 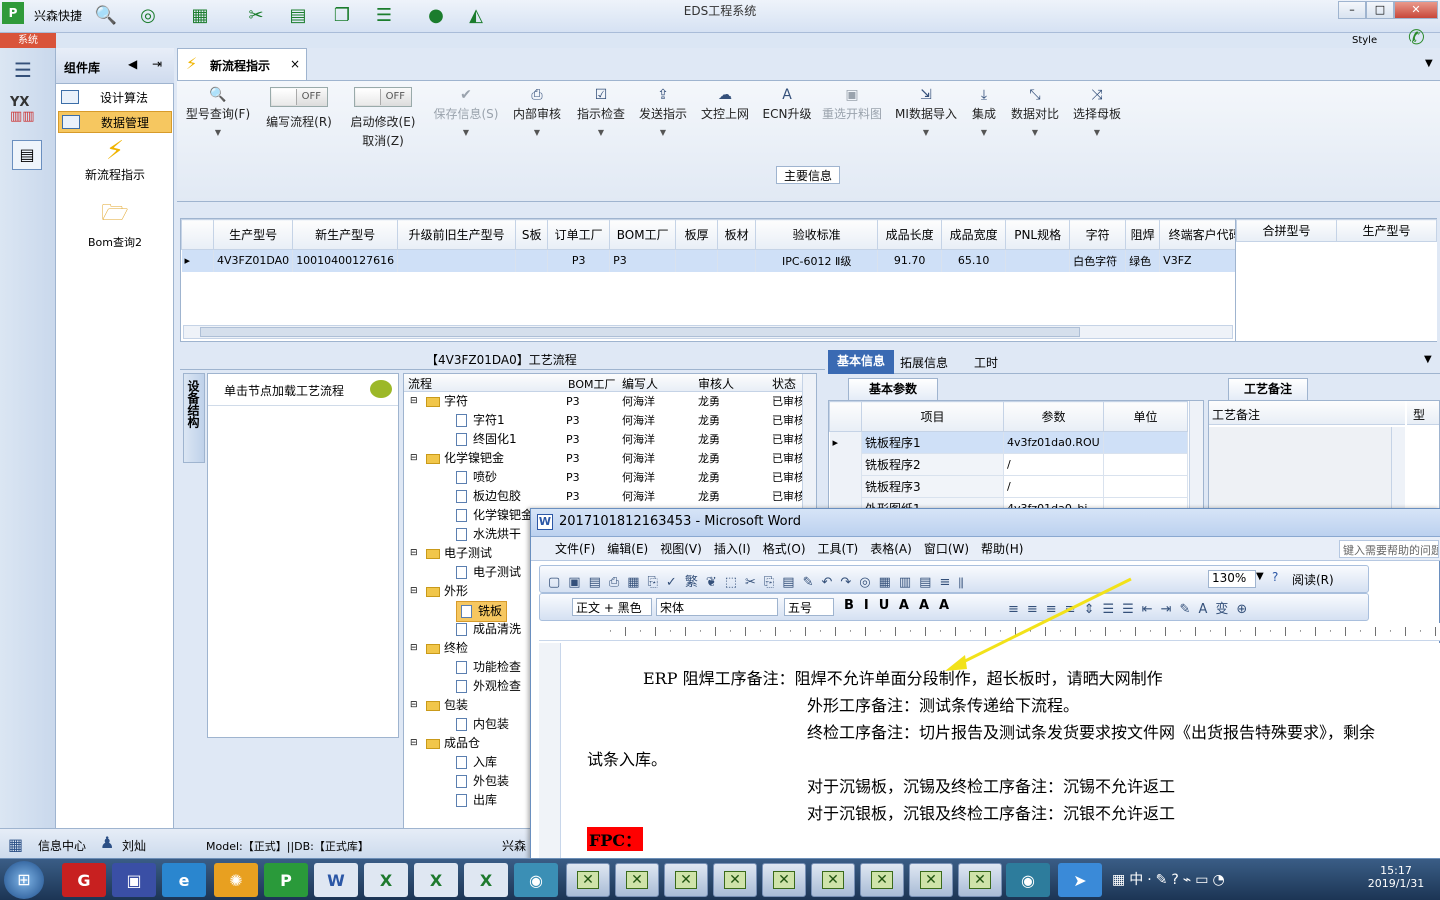 I want to click on column-header: 参数, so click(x=1053, y=416).